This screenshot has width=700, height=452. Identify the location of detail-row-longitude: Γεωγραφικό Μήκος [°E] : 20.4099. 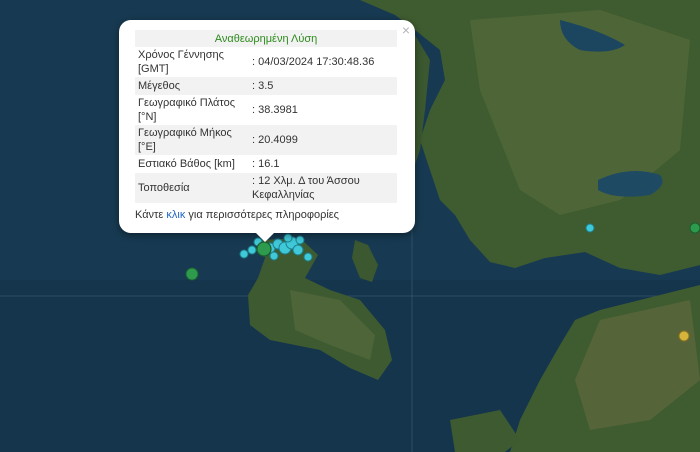
(266, 140).